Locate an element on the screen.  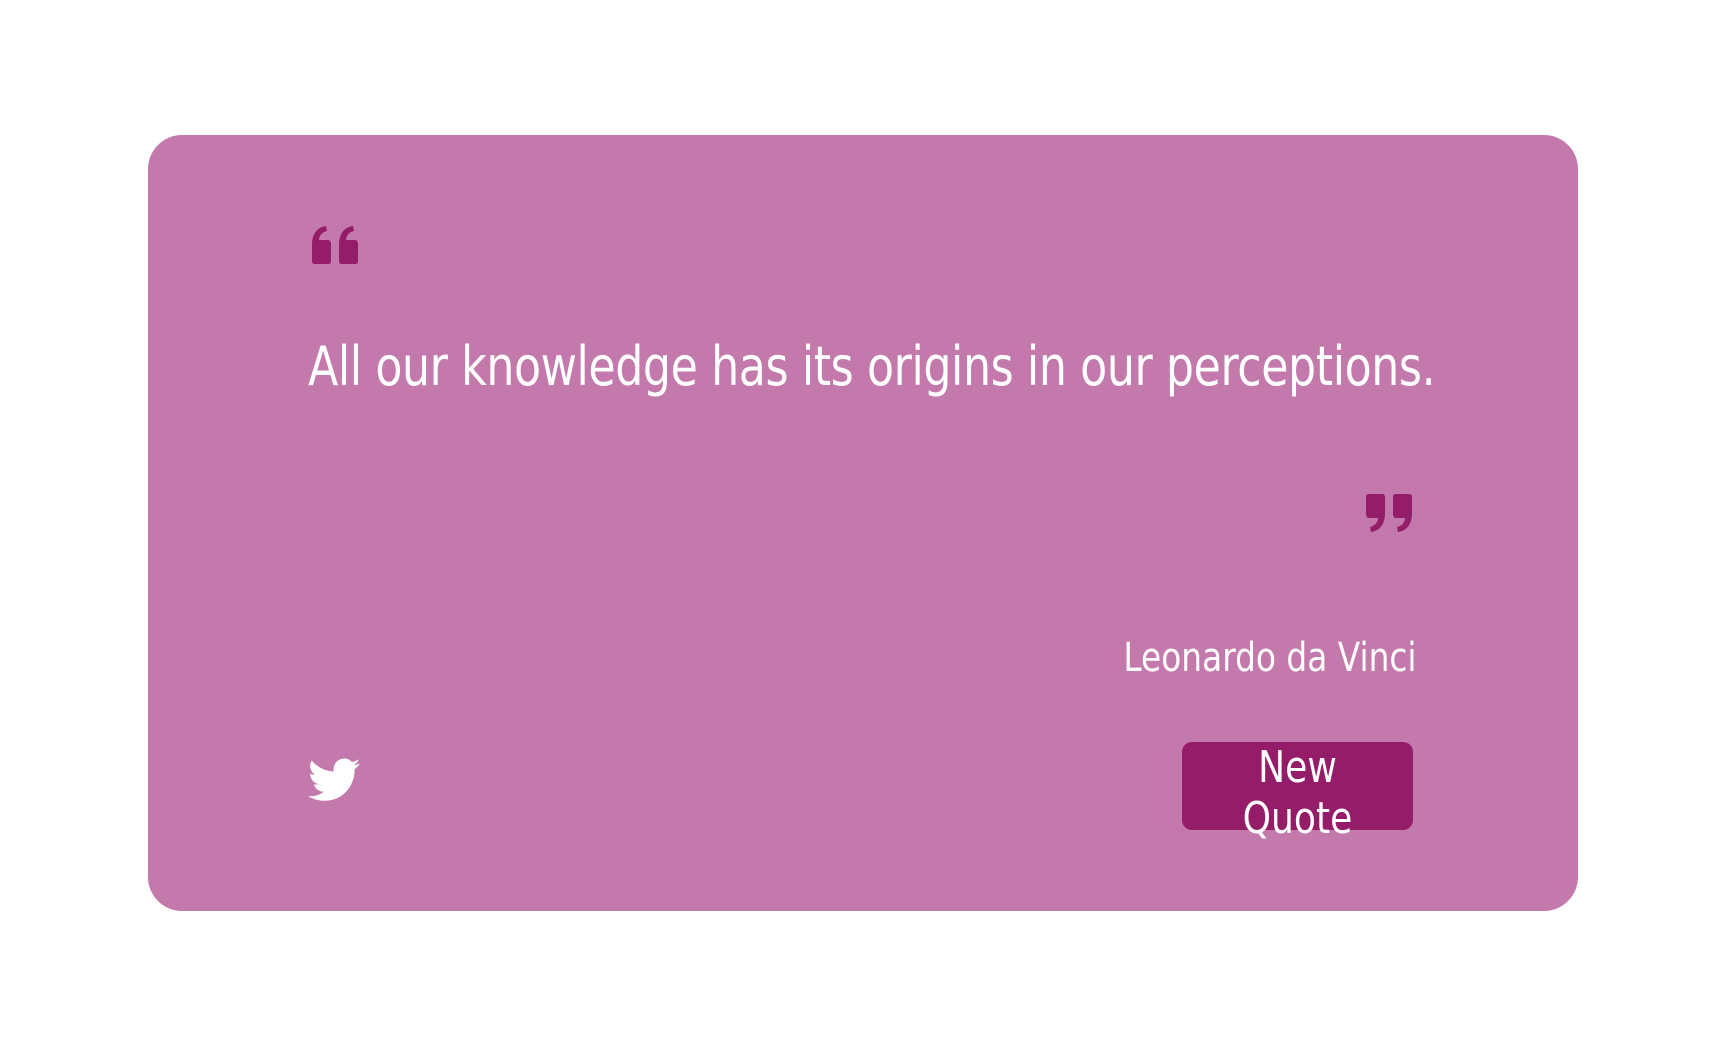
twitter-icon is located at coordinates (334, 780).